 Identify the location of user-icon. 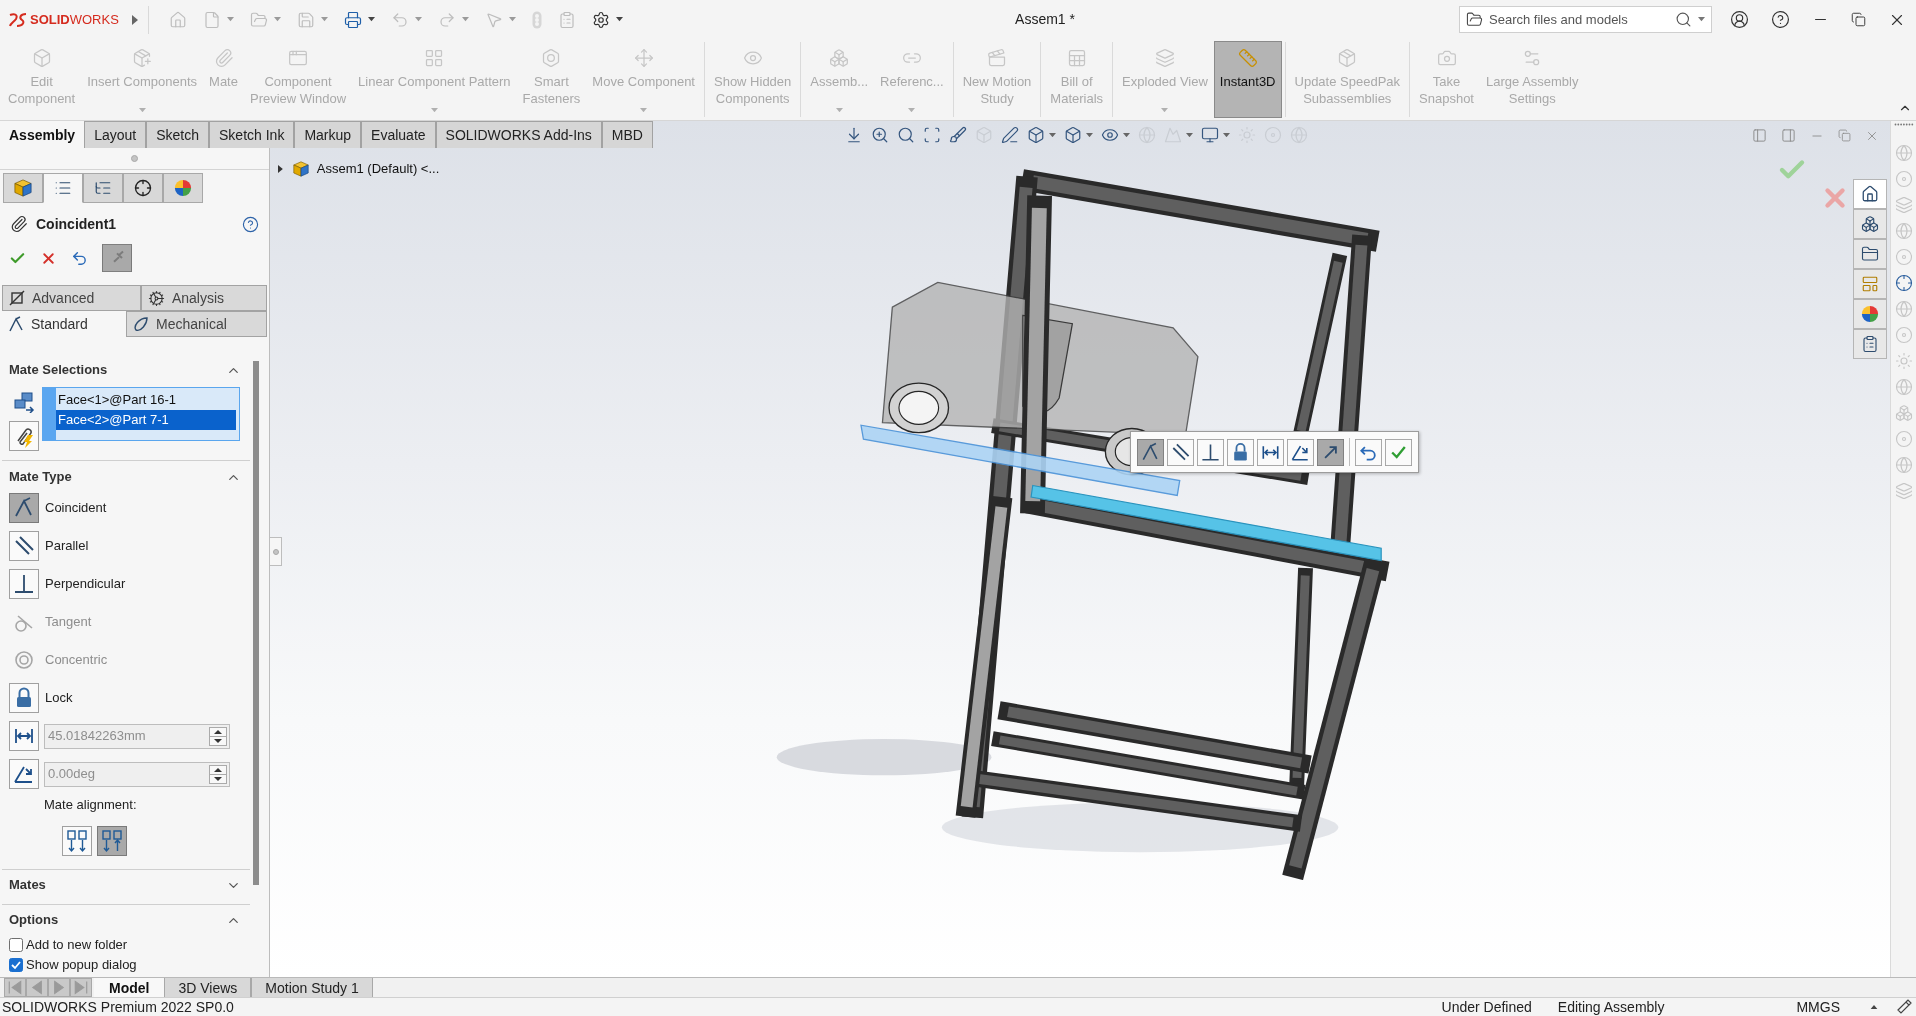
(1739, 19).